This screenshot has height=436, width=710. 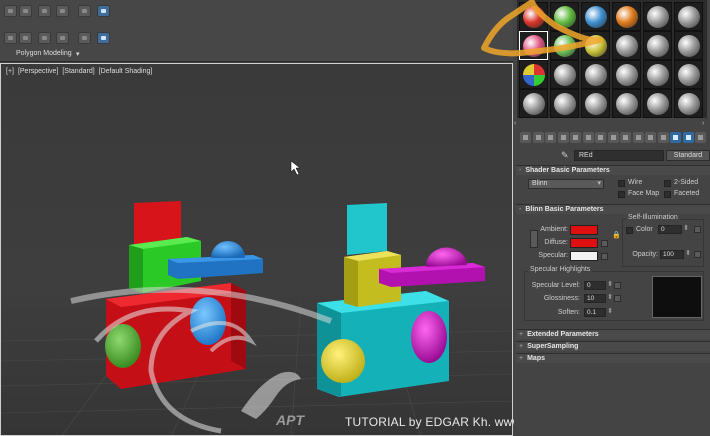 What do you see at coordinates (667, 194) in the screenshot?
I see `faceted-checkbox` at bounding box center [667, 194].